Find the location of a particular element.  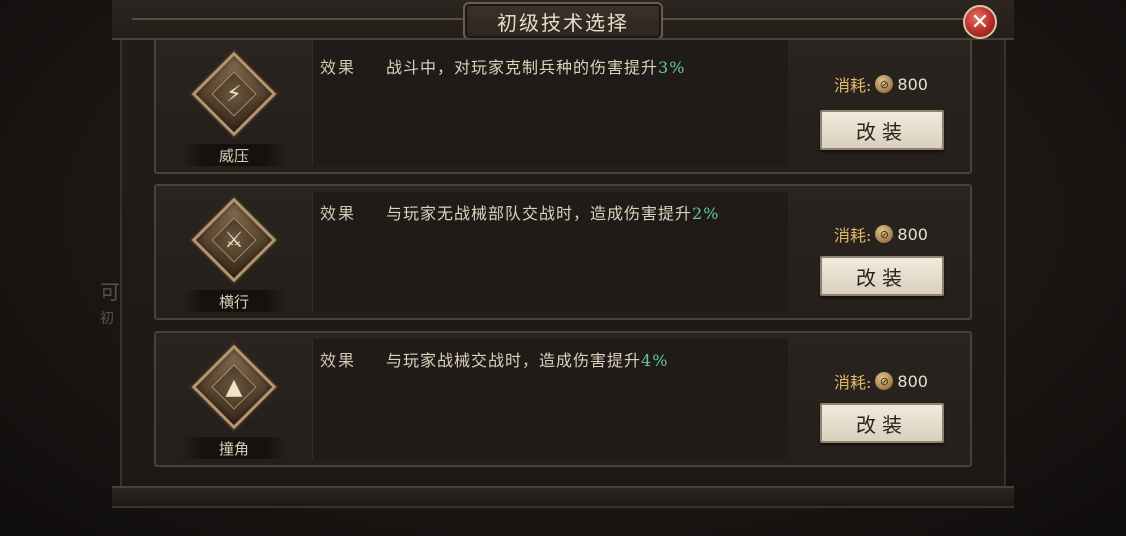

cost-2: 消耗: ⊘ 800 is located at coordinates (881, 234).